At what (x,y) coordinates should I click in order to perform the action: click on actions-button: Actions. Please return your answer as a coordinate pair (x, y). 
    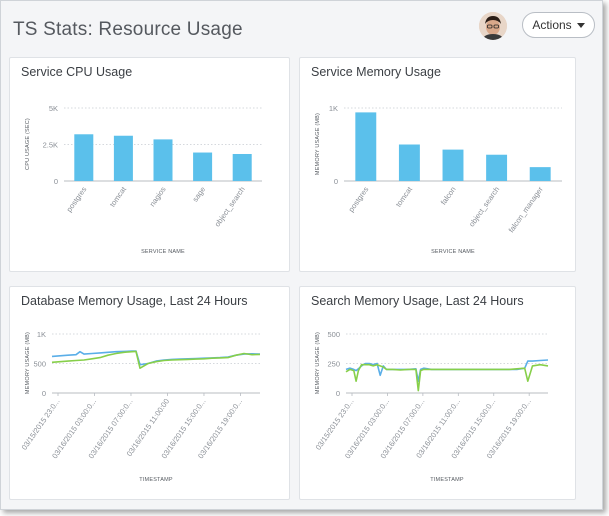
    Looking at the image, I should click on (558, 25).